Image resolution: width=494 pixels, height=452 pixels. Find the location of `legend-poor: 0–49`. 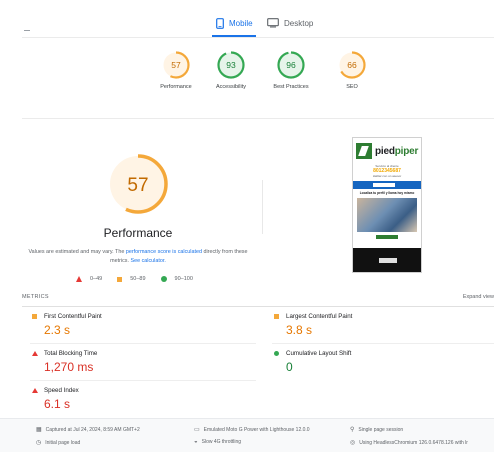

legend-poor: 0–49 is located at coordinates (89, 279).